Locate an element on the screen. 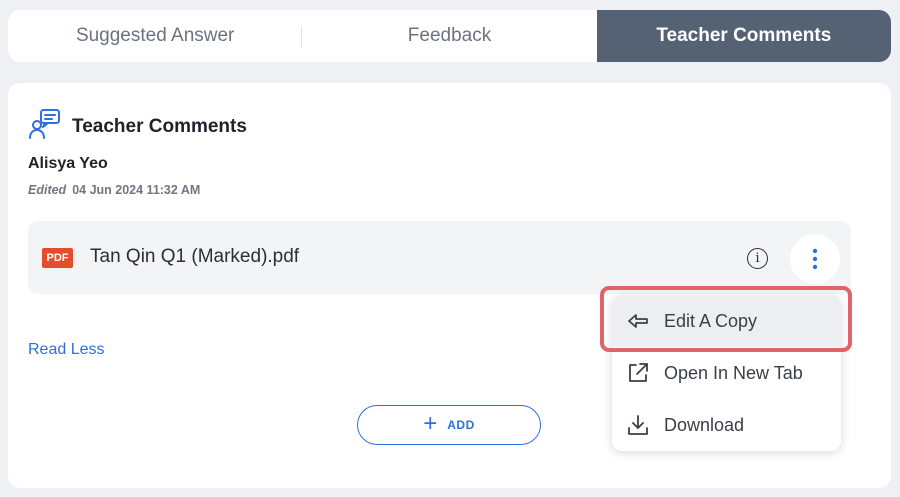 This screenshot has height=497, width=900. attachment-options-menu: Edit A Copy Open In New Tab Download is located at coordinates (726, 373).